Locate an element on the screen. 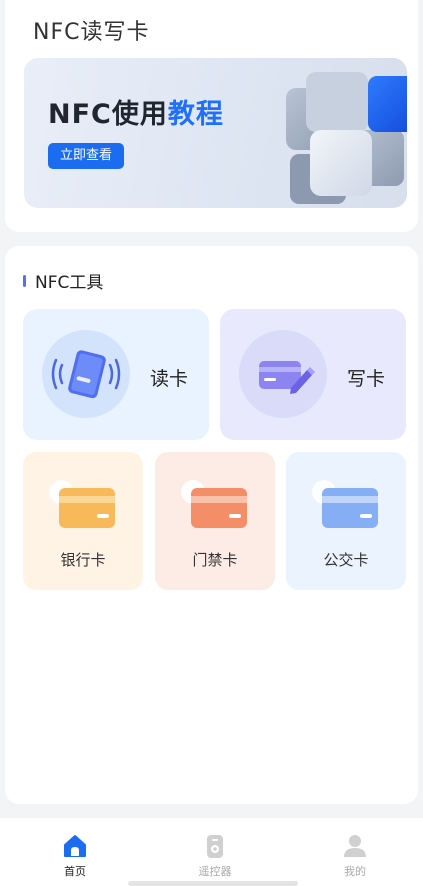 The height and width of the screenshot is (886, 423). read-card-tile: 读卡 is located at coordinates (116, 374).